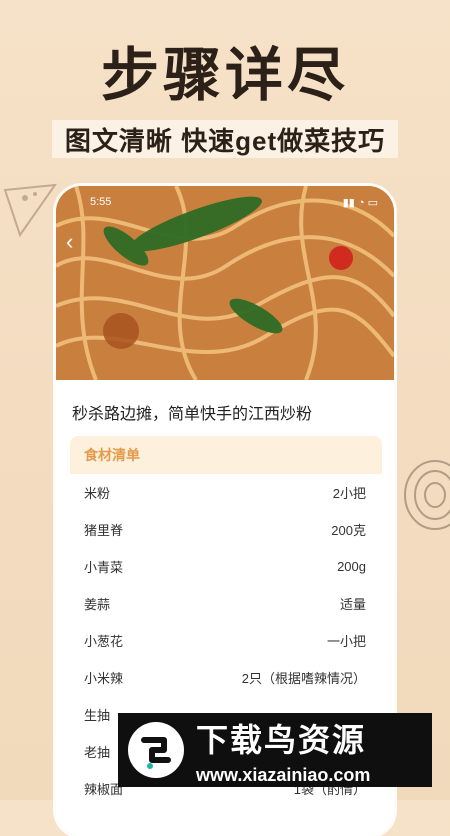 This screenshot has width=450, height=836. I want to click on ingredient-amount: 200克, so click(348, 530).